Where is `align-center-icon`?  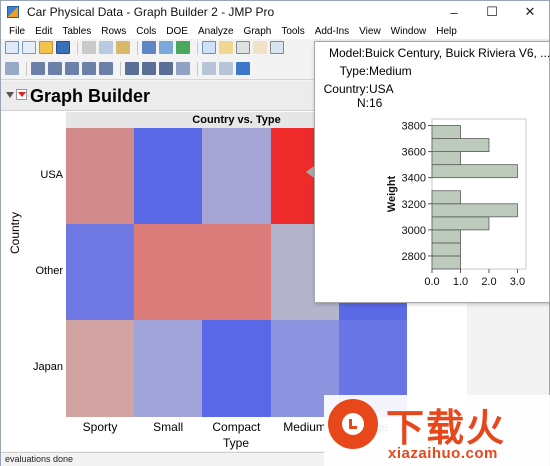
align-center-icon is located at coordinates (55, 68).